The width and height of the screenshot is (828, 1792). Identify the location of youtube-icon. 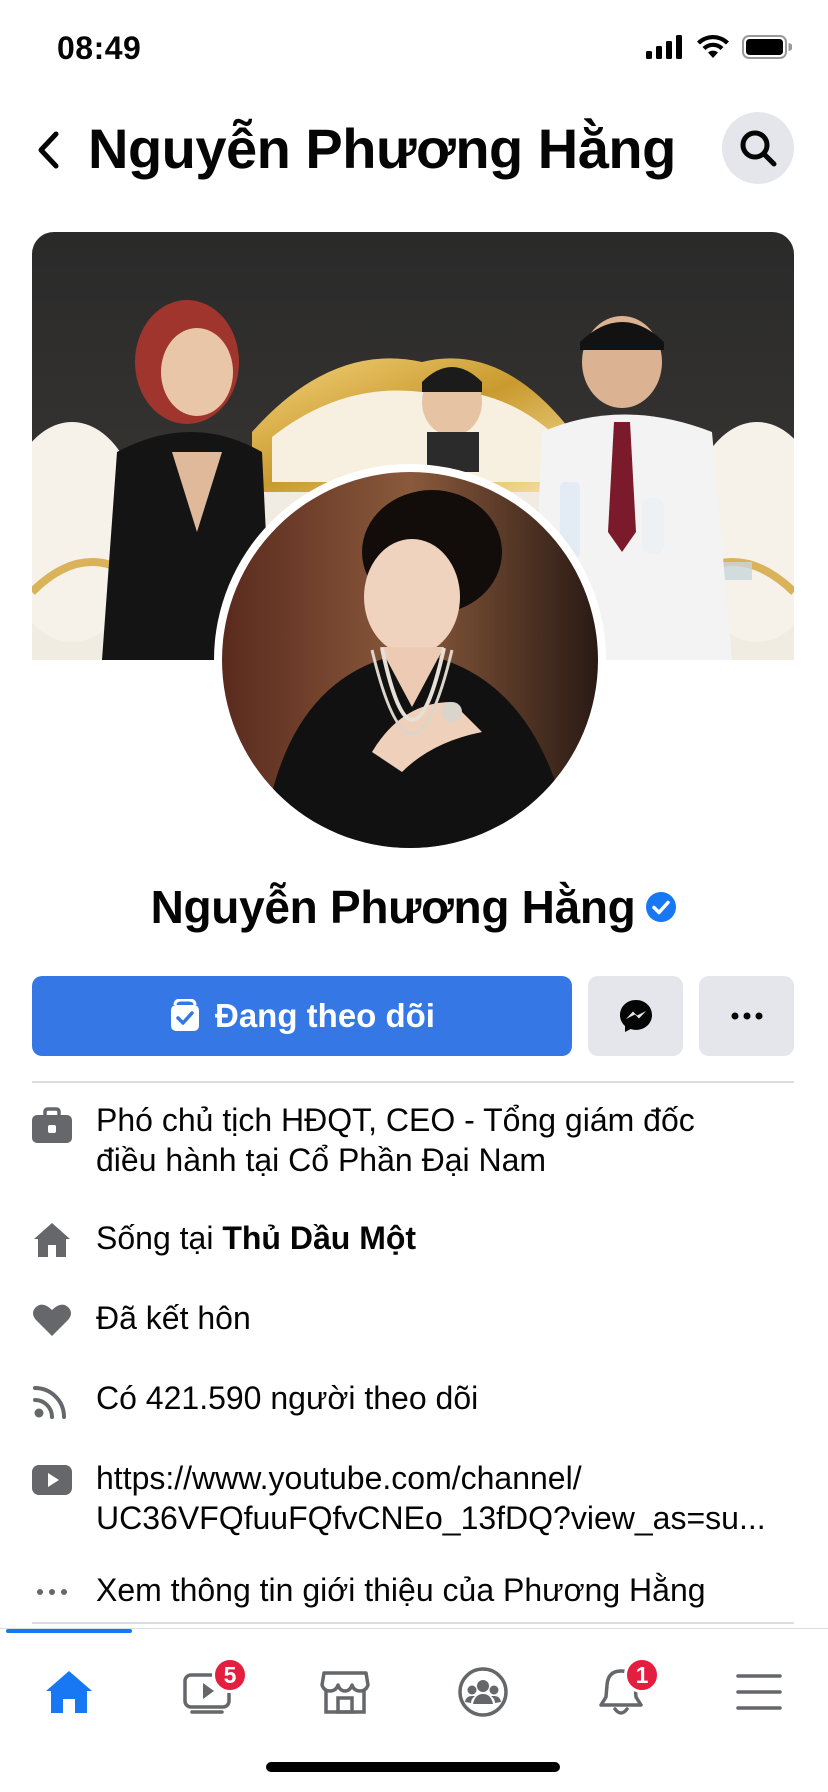
(52, 1480).